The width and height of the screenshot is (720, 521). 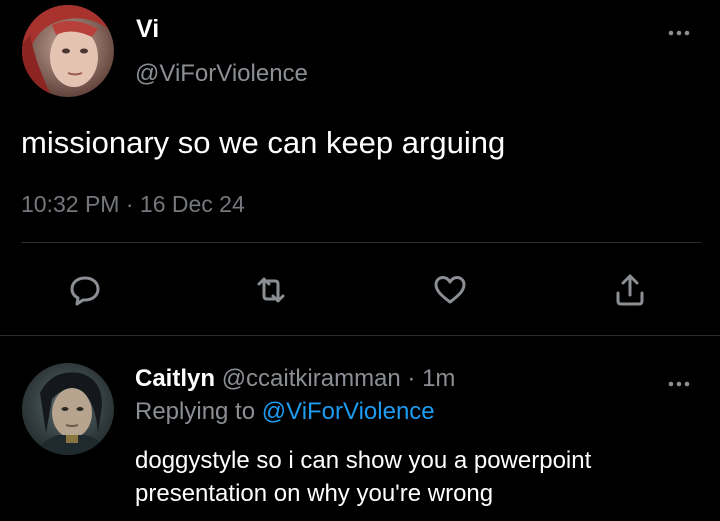 I want to click on tweet-text: missionary so we can keep arguing, so click(x=263, y=142).